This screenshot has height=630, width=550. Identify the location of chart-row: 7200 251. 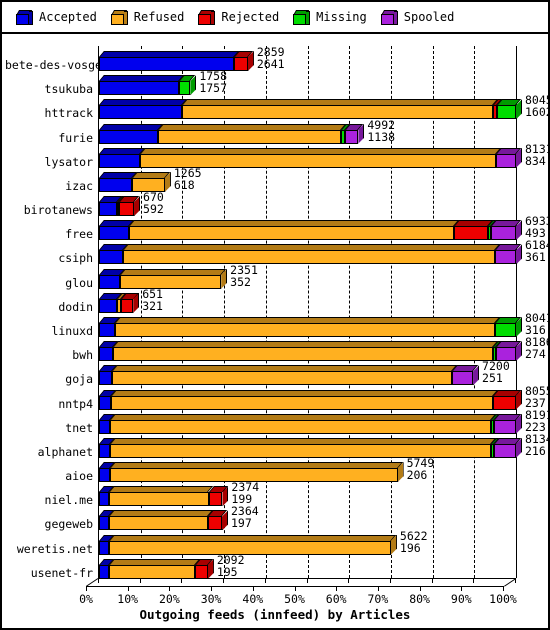
(307, 373).